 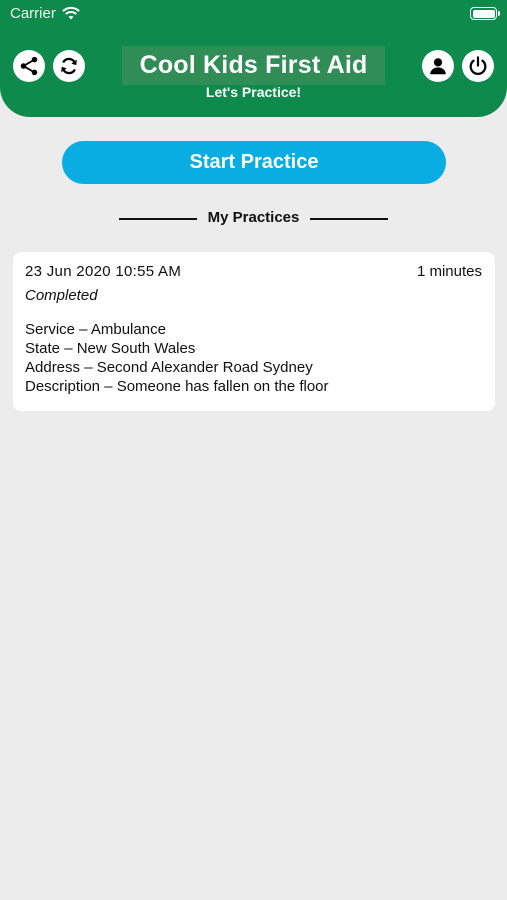 I want to click on profile-button, so click(x=438, y=66).